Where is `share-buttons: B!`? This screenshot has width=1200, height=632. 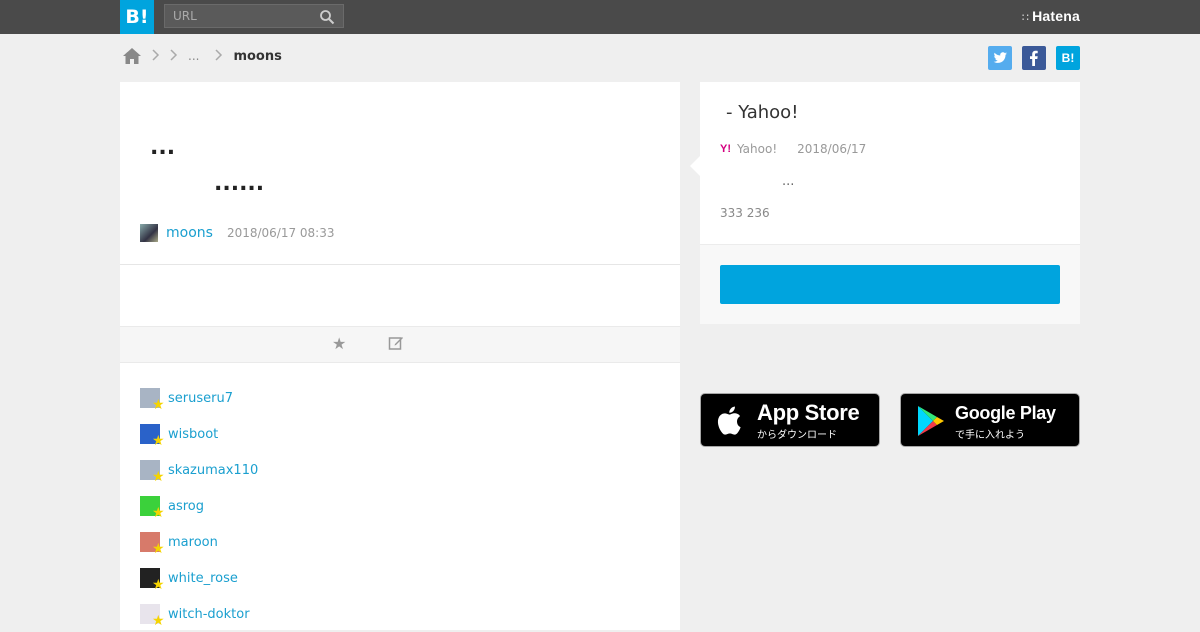 share-buttons: B! is located at coordinates (1034, 58).